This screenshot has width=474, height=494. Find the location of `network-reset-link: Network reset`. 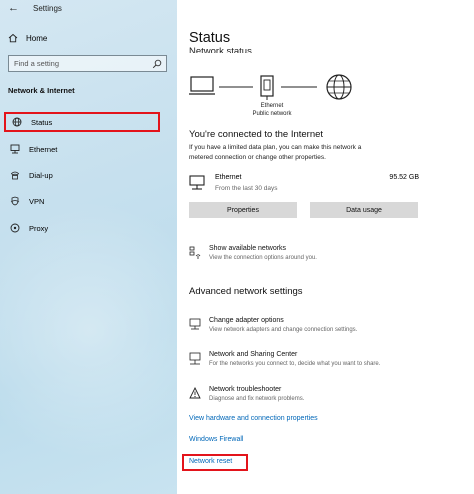

network-reset-link: Network reset is located at coordinates (210, 461).